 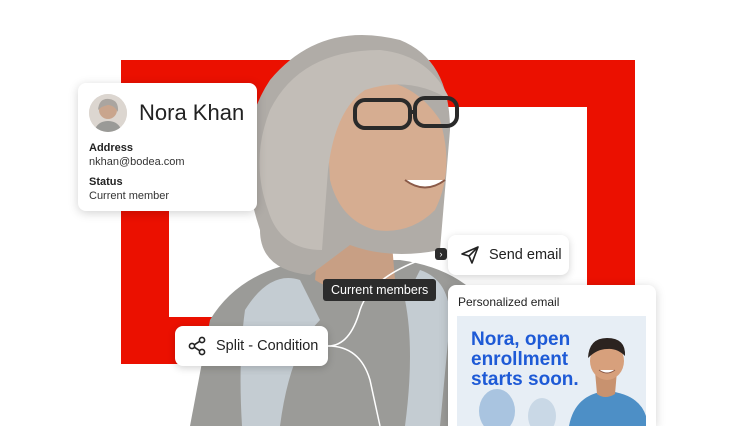 What do you see at coordinates (106, 182) in the screenshot?
I see `status-label: Status` at bounding box center [106, 182].